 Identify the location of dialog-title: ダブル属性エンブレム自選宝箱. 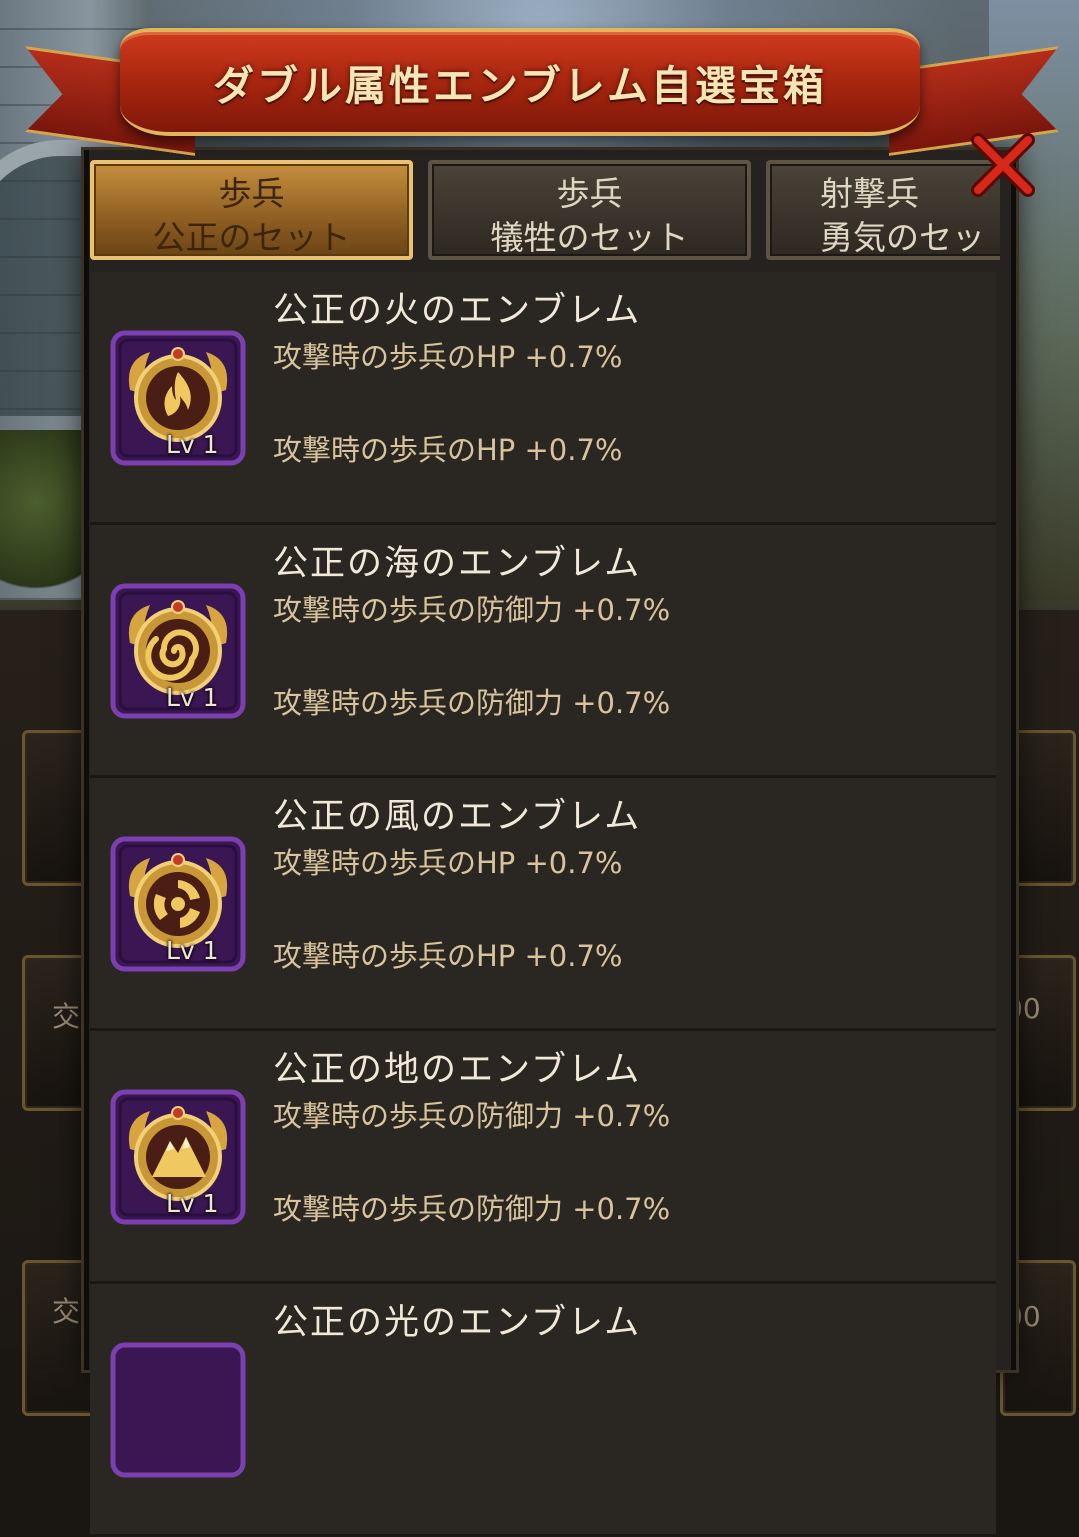
(520, 86).